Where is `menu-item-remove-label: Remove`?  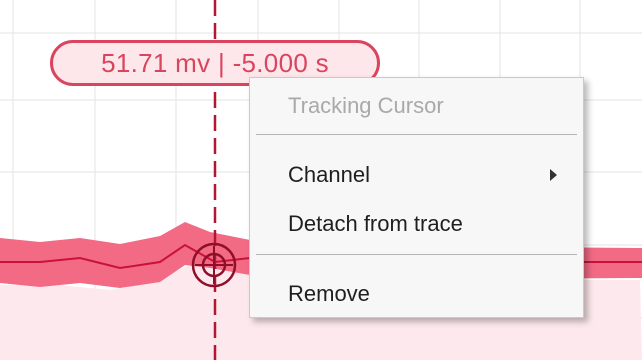 menu-item-remove-label: Remove is located at coordinates (329, 293).